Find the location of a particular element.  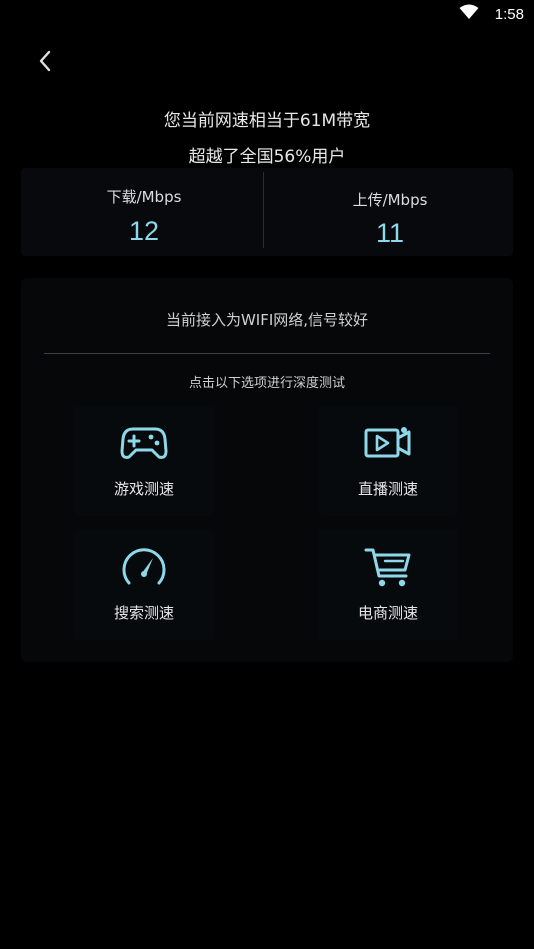

status-time: 1:58 is located at coordinates (509, 14).